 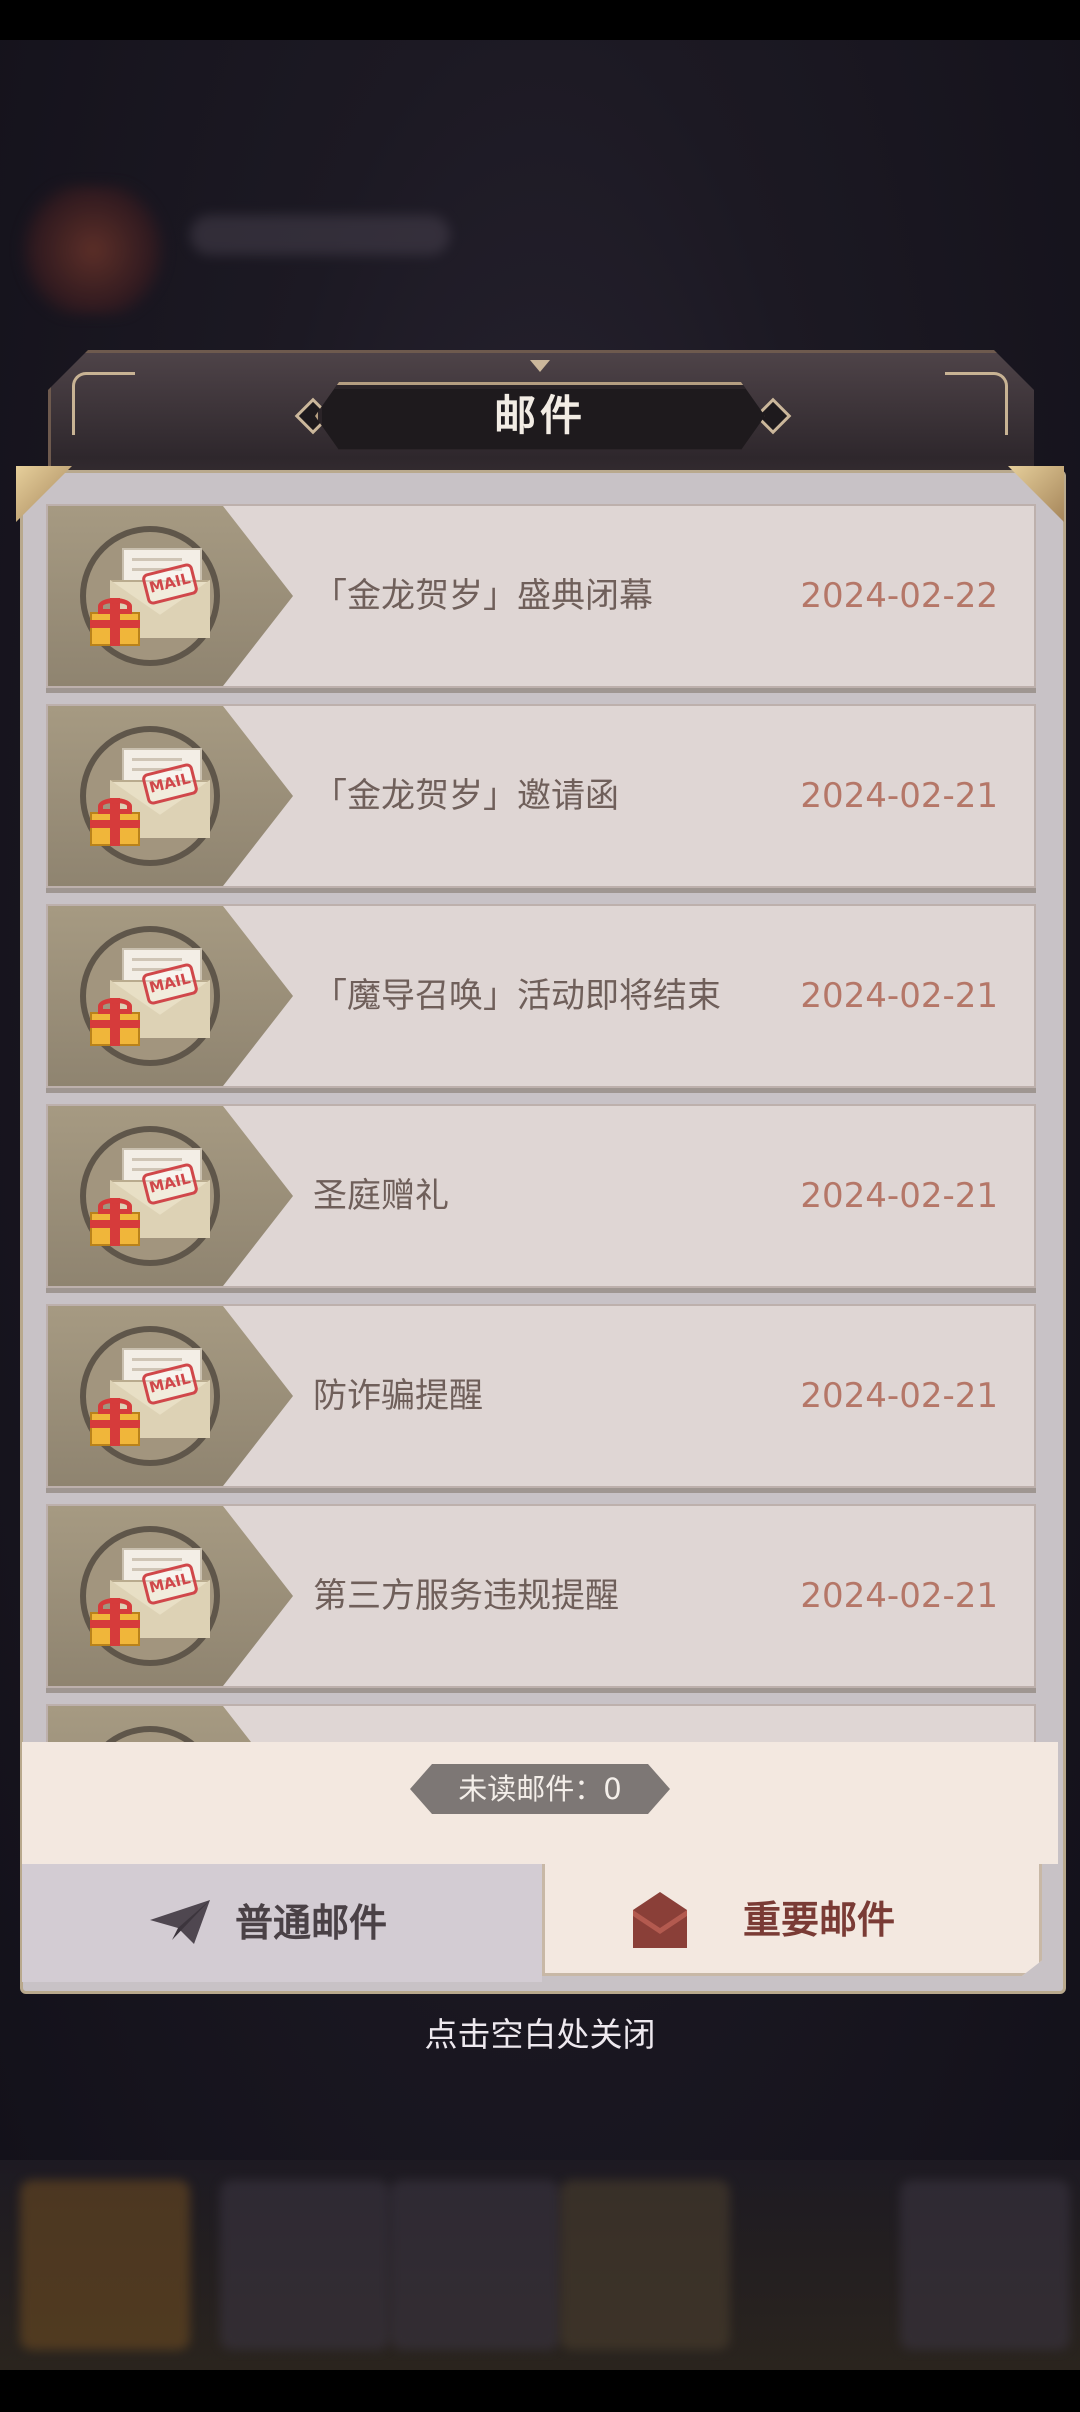 What do you see at coordinates (93, 250) in the screenshot?
I see `blurred-avatar` at bounding box center [93, 250].